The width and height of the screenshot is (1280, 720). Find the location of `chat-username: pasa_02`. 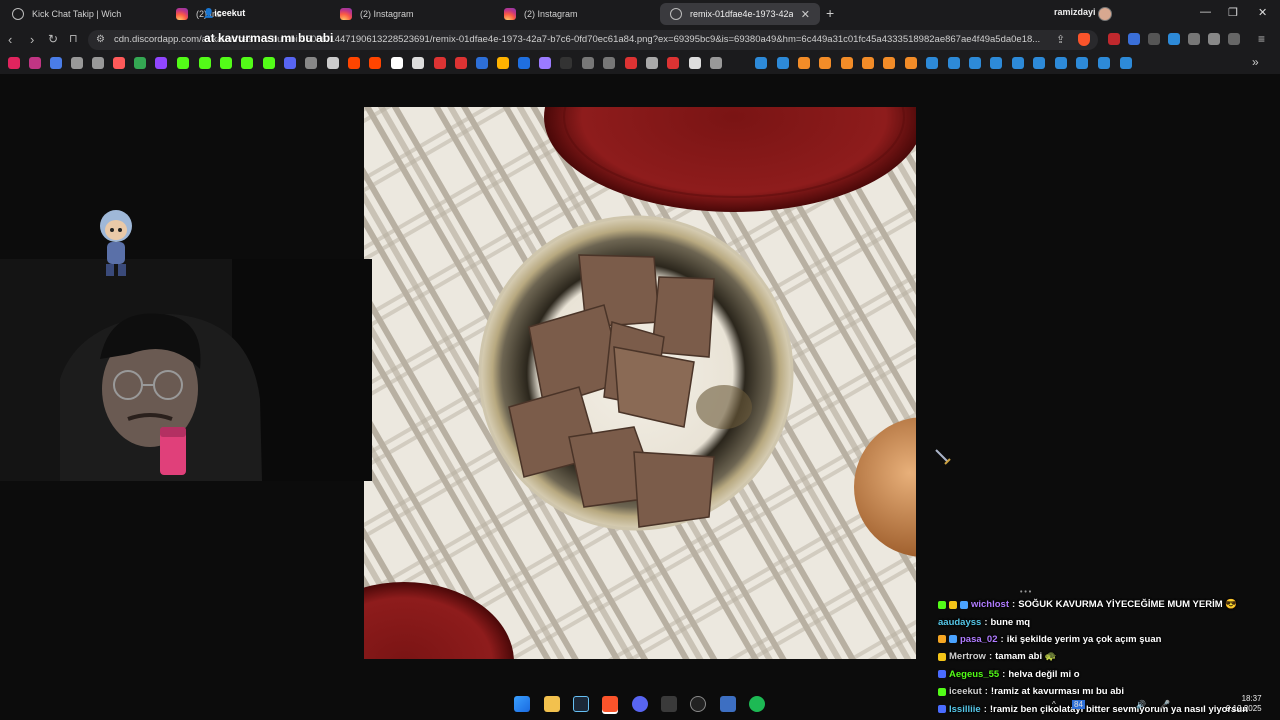

chat-username: pasa_02 is located at coordinates (979, 639).